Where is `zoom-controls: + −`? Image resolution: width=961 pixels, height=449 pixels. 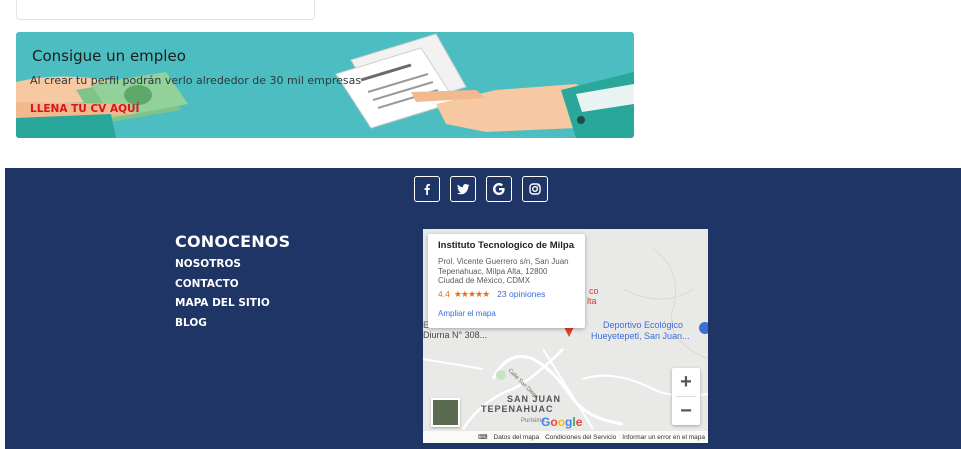 zoom-controls: + − is located at coordinates (686, 396).